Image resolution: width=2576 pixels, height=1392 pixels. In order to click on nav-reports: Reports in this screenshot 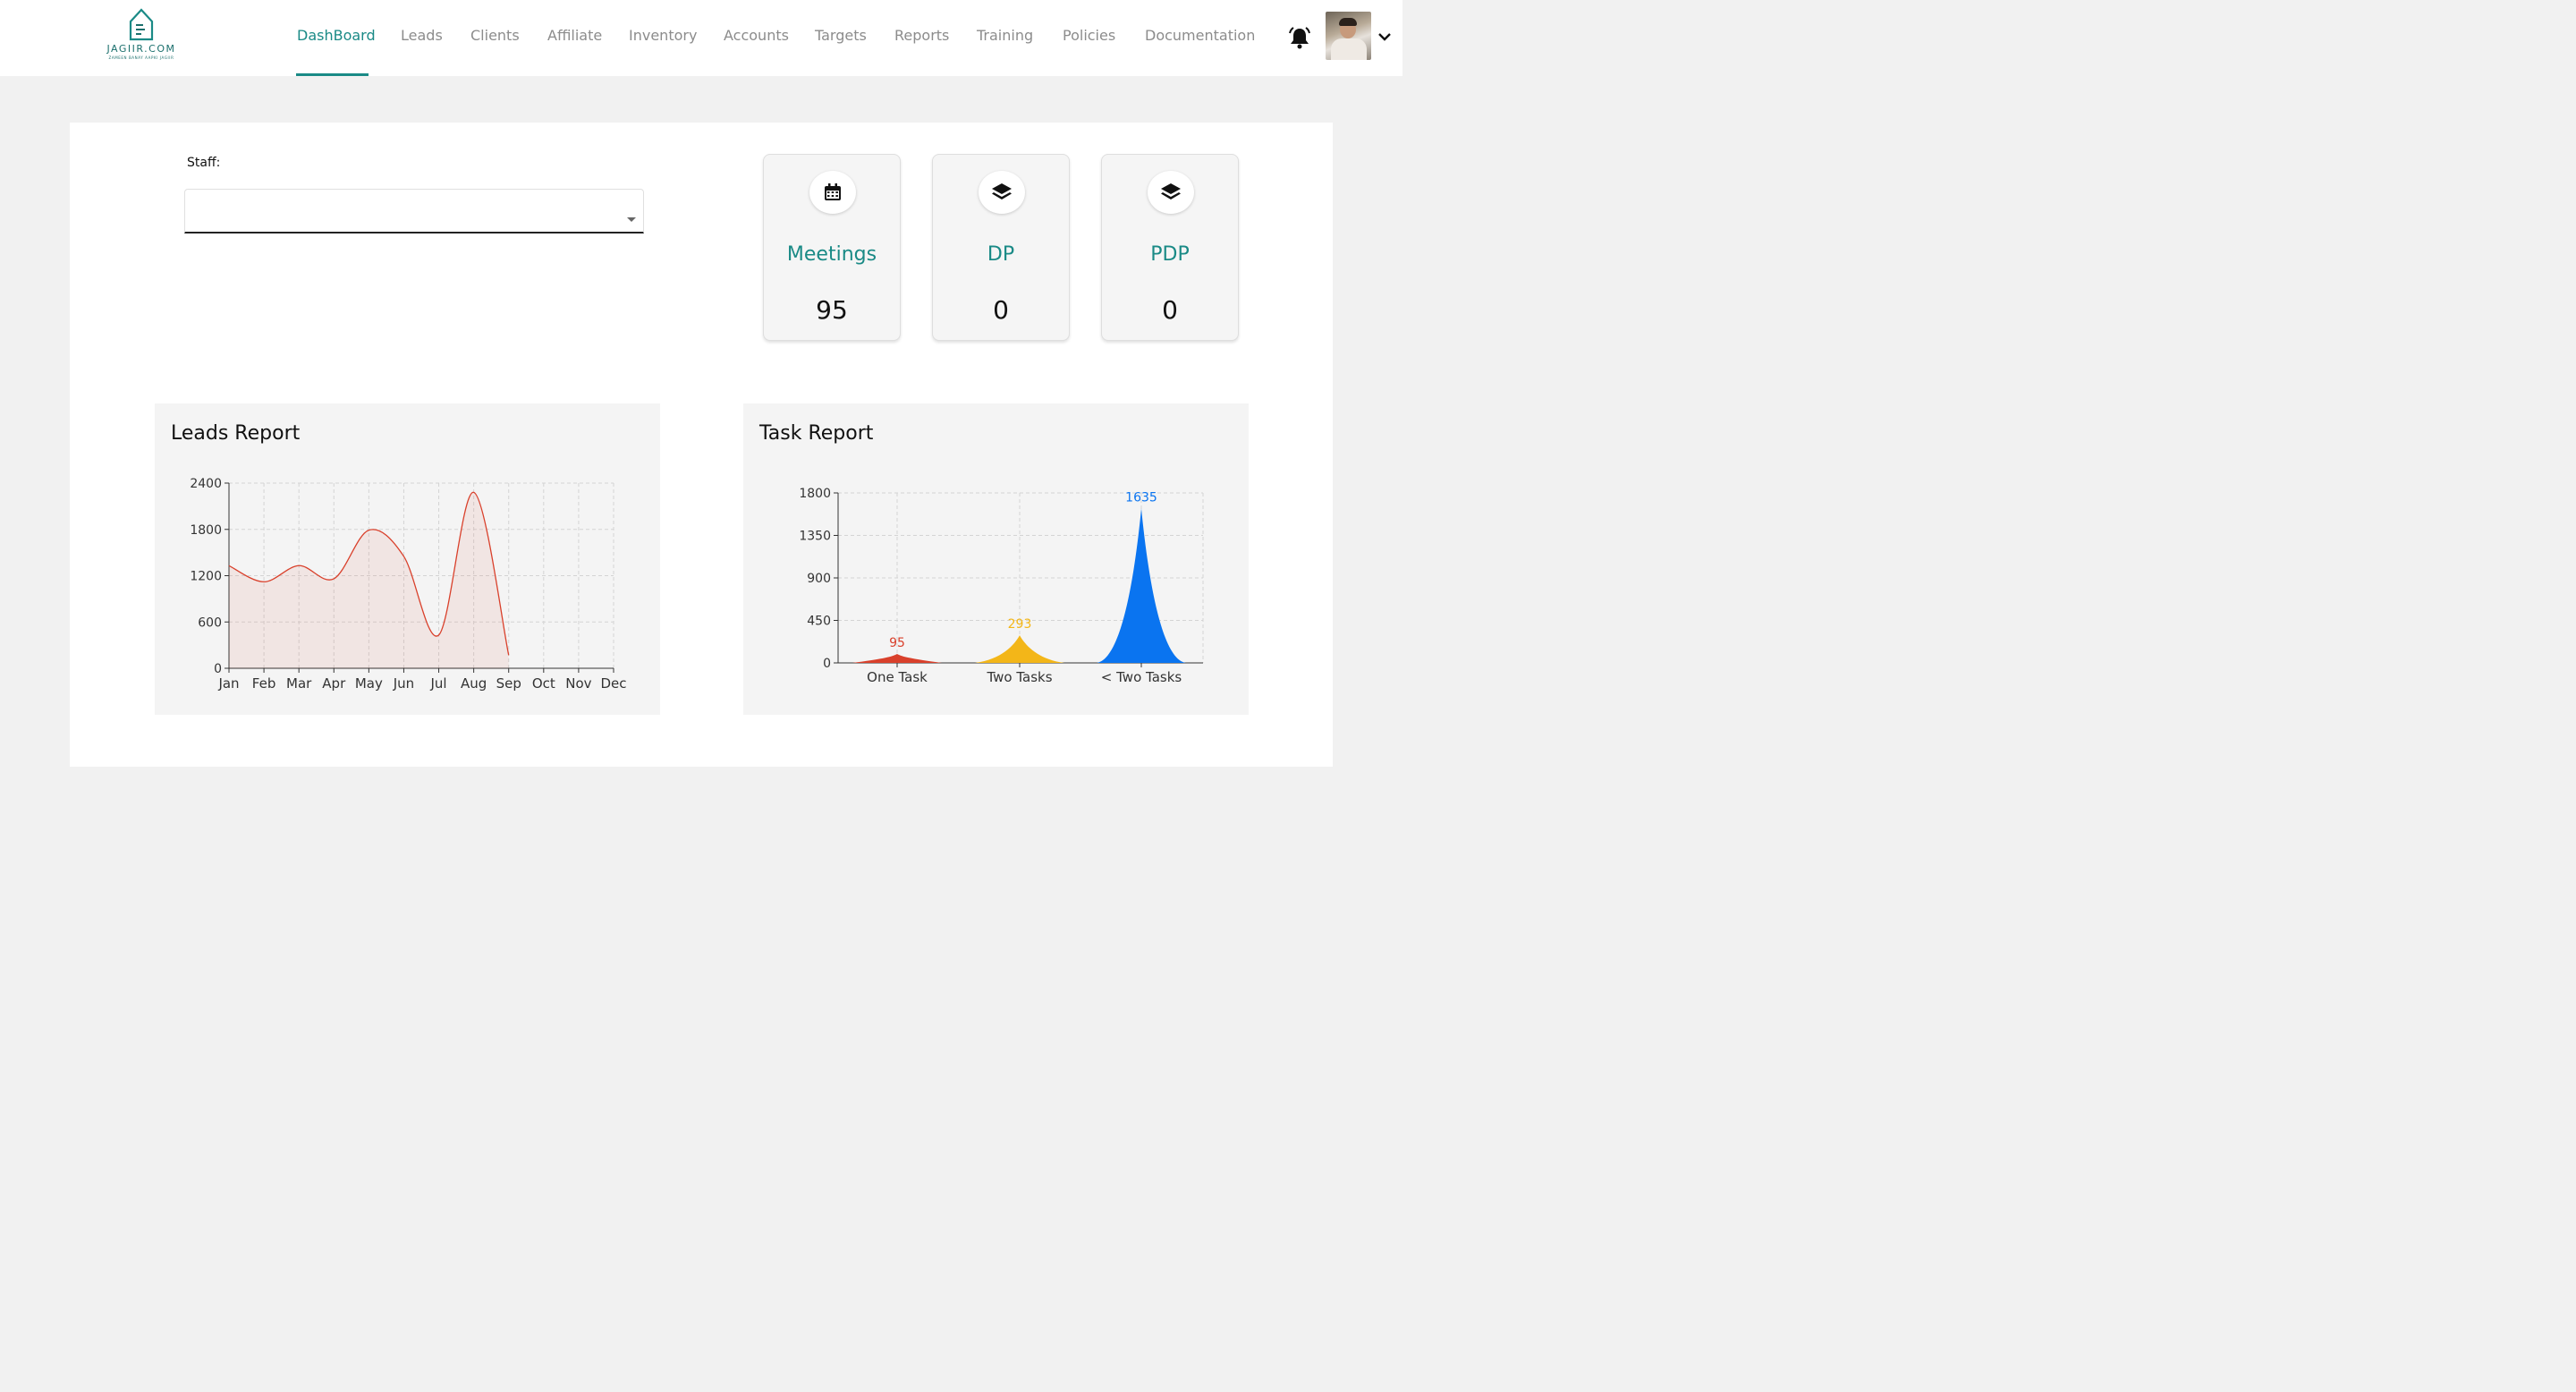, I will do `click(921, 35)`.